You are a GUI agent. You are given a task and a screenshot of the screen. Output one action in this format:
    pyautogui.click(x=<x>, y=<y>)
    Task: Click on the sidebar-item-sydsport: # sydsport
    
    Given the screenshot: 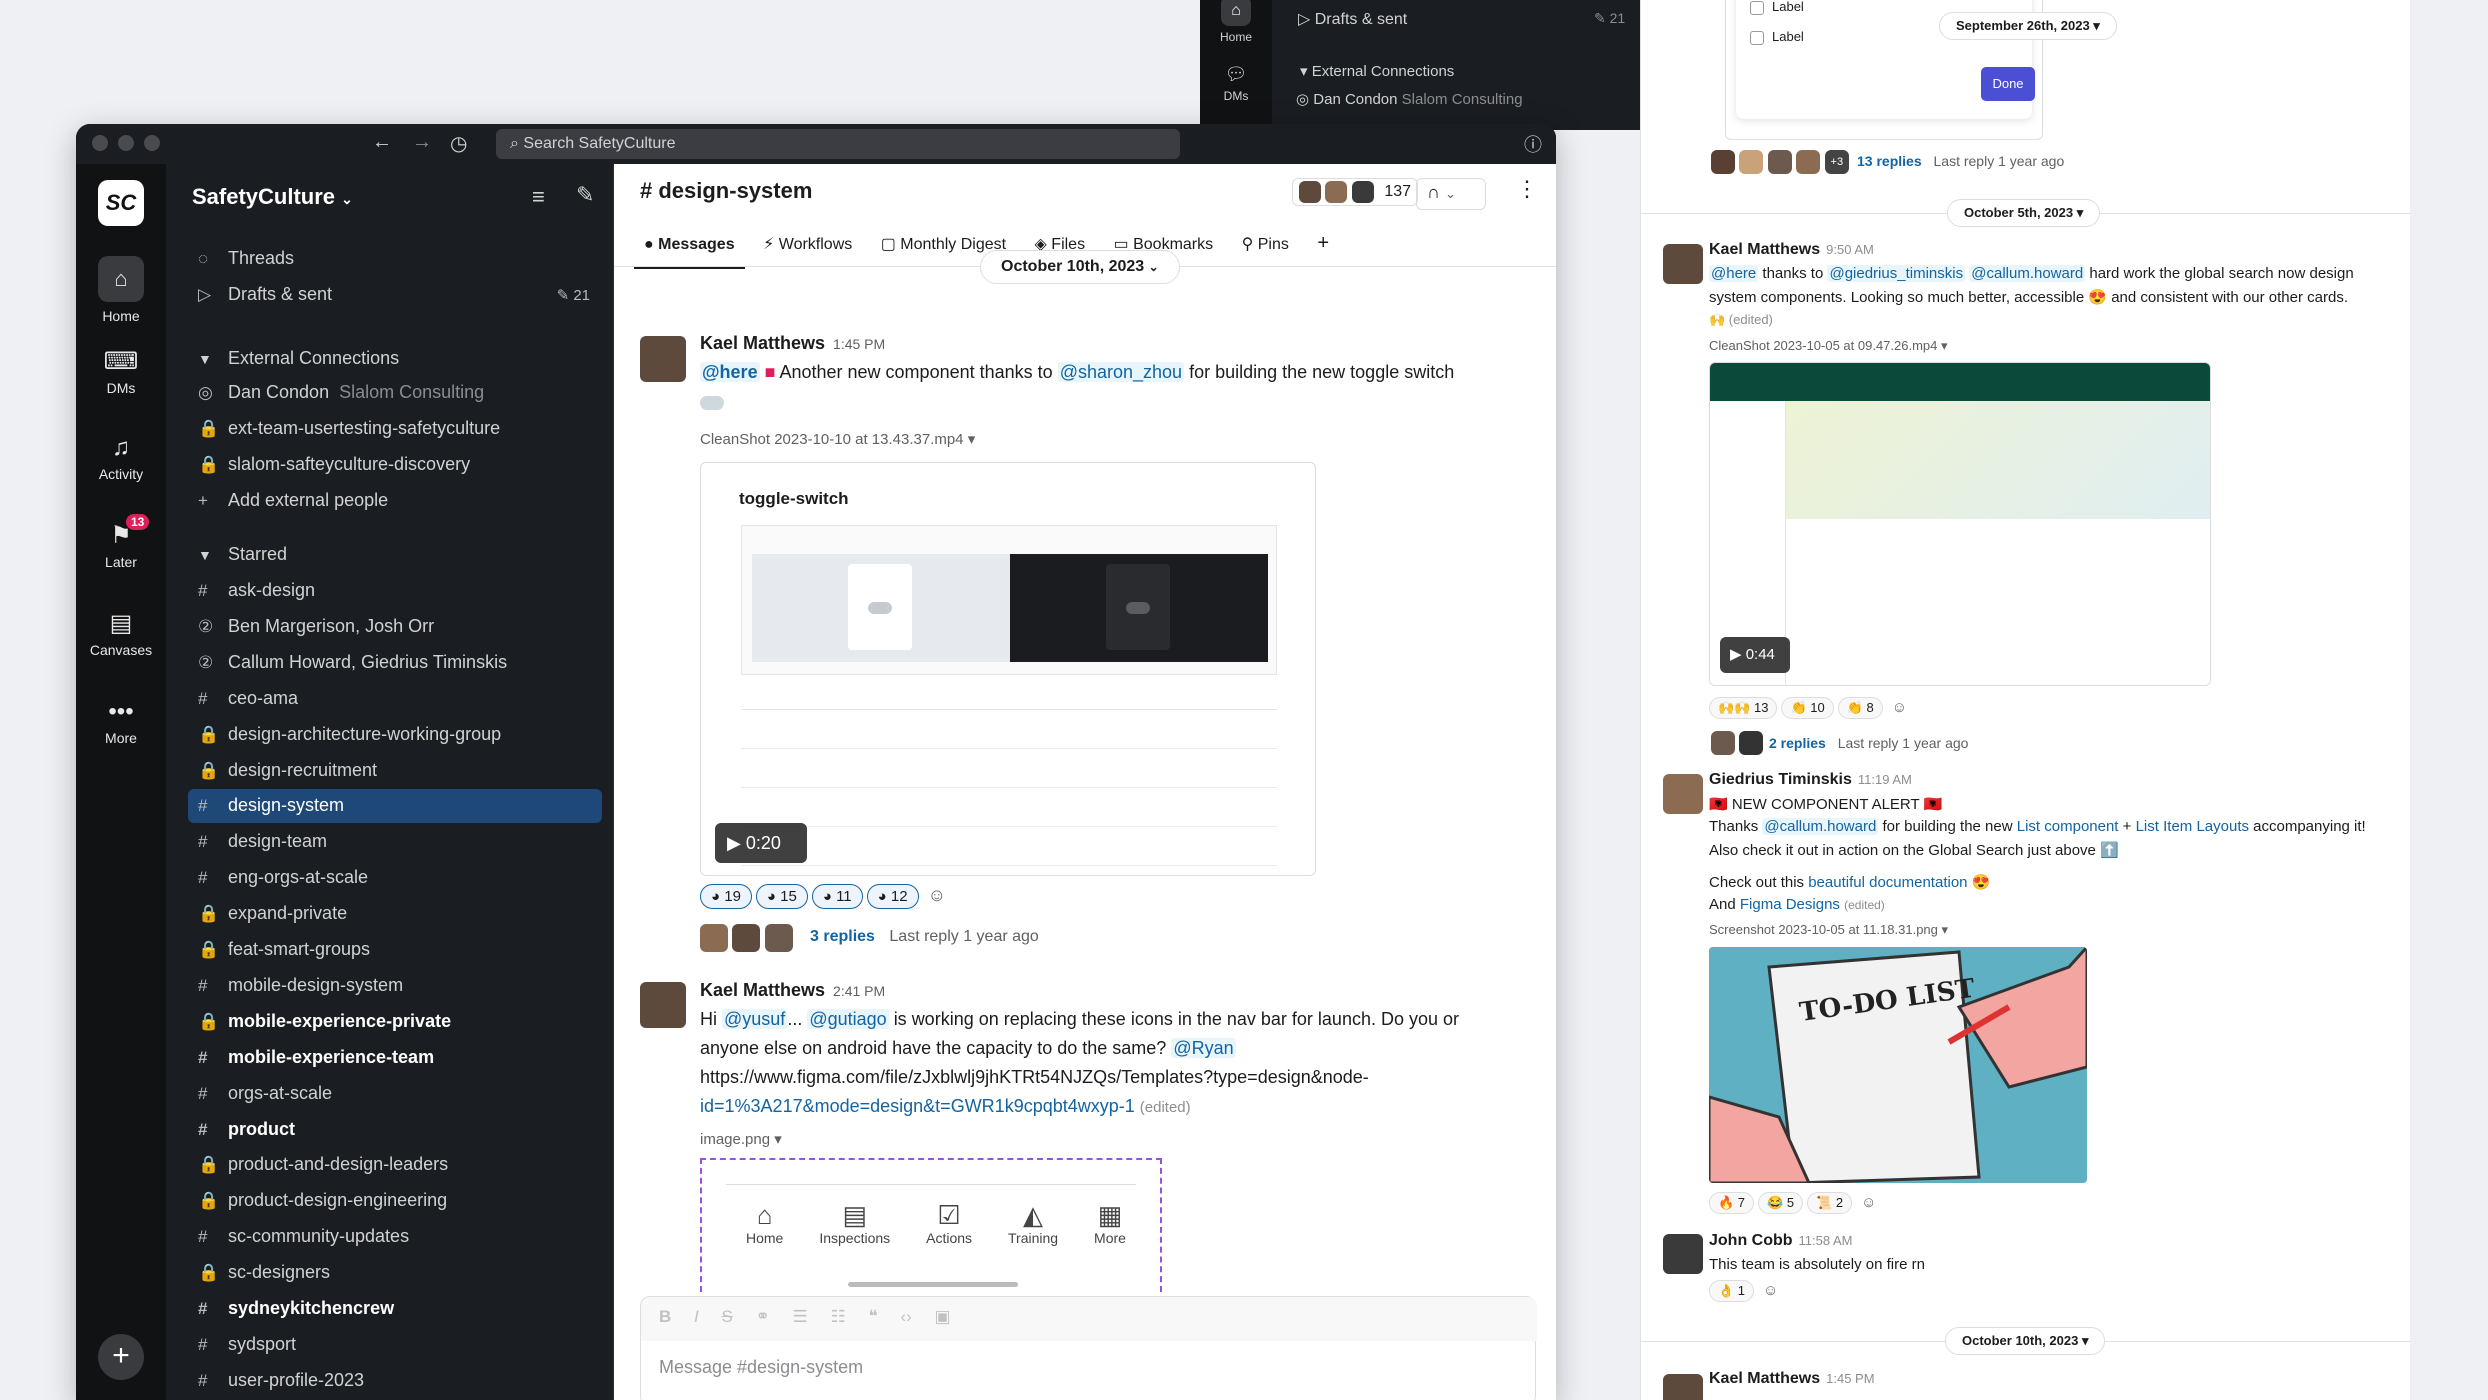 What is the action you would take?
    pyautogui.click(x=395, y=1345)
    